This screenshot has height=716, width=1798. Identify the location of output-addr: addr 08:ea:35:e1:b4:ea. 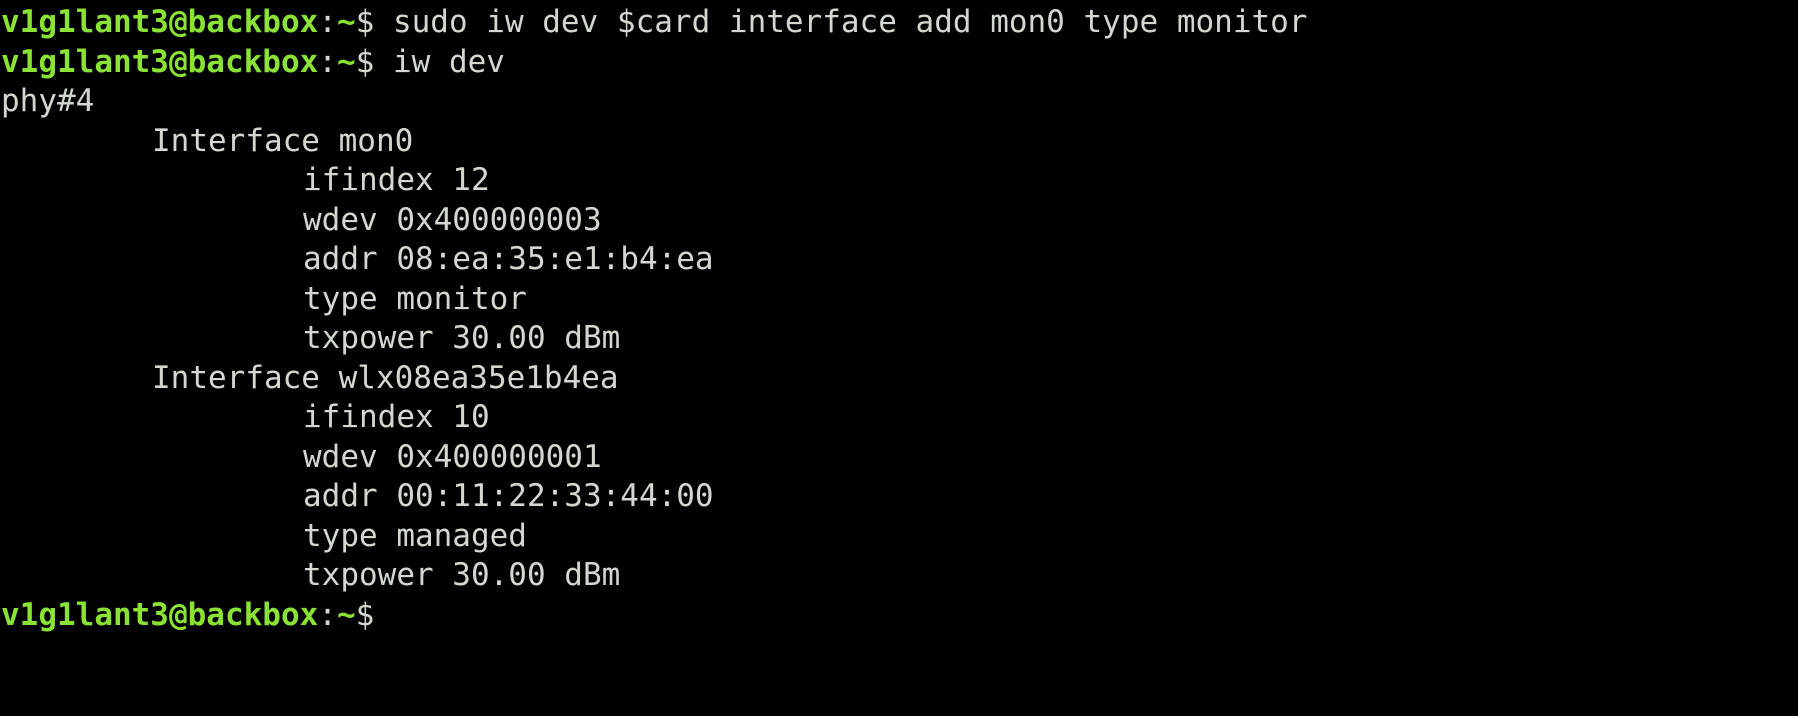
(508, 259).